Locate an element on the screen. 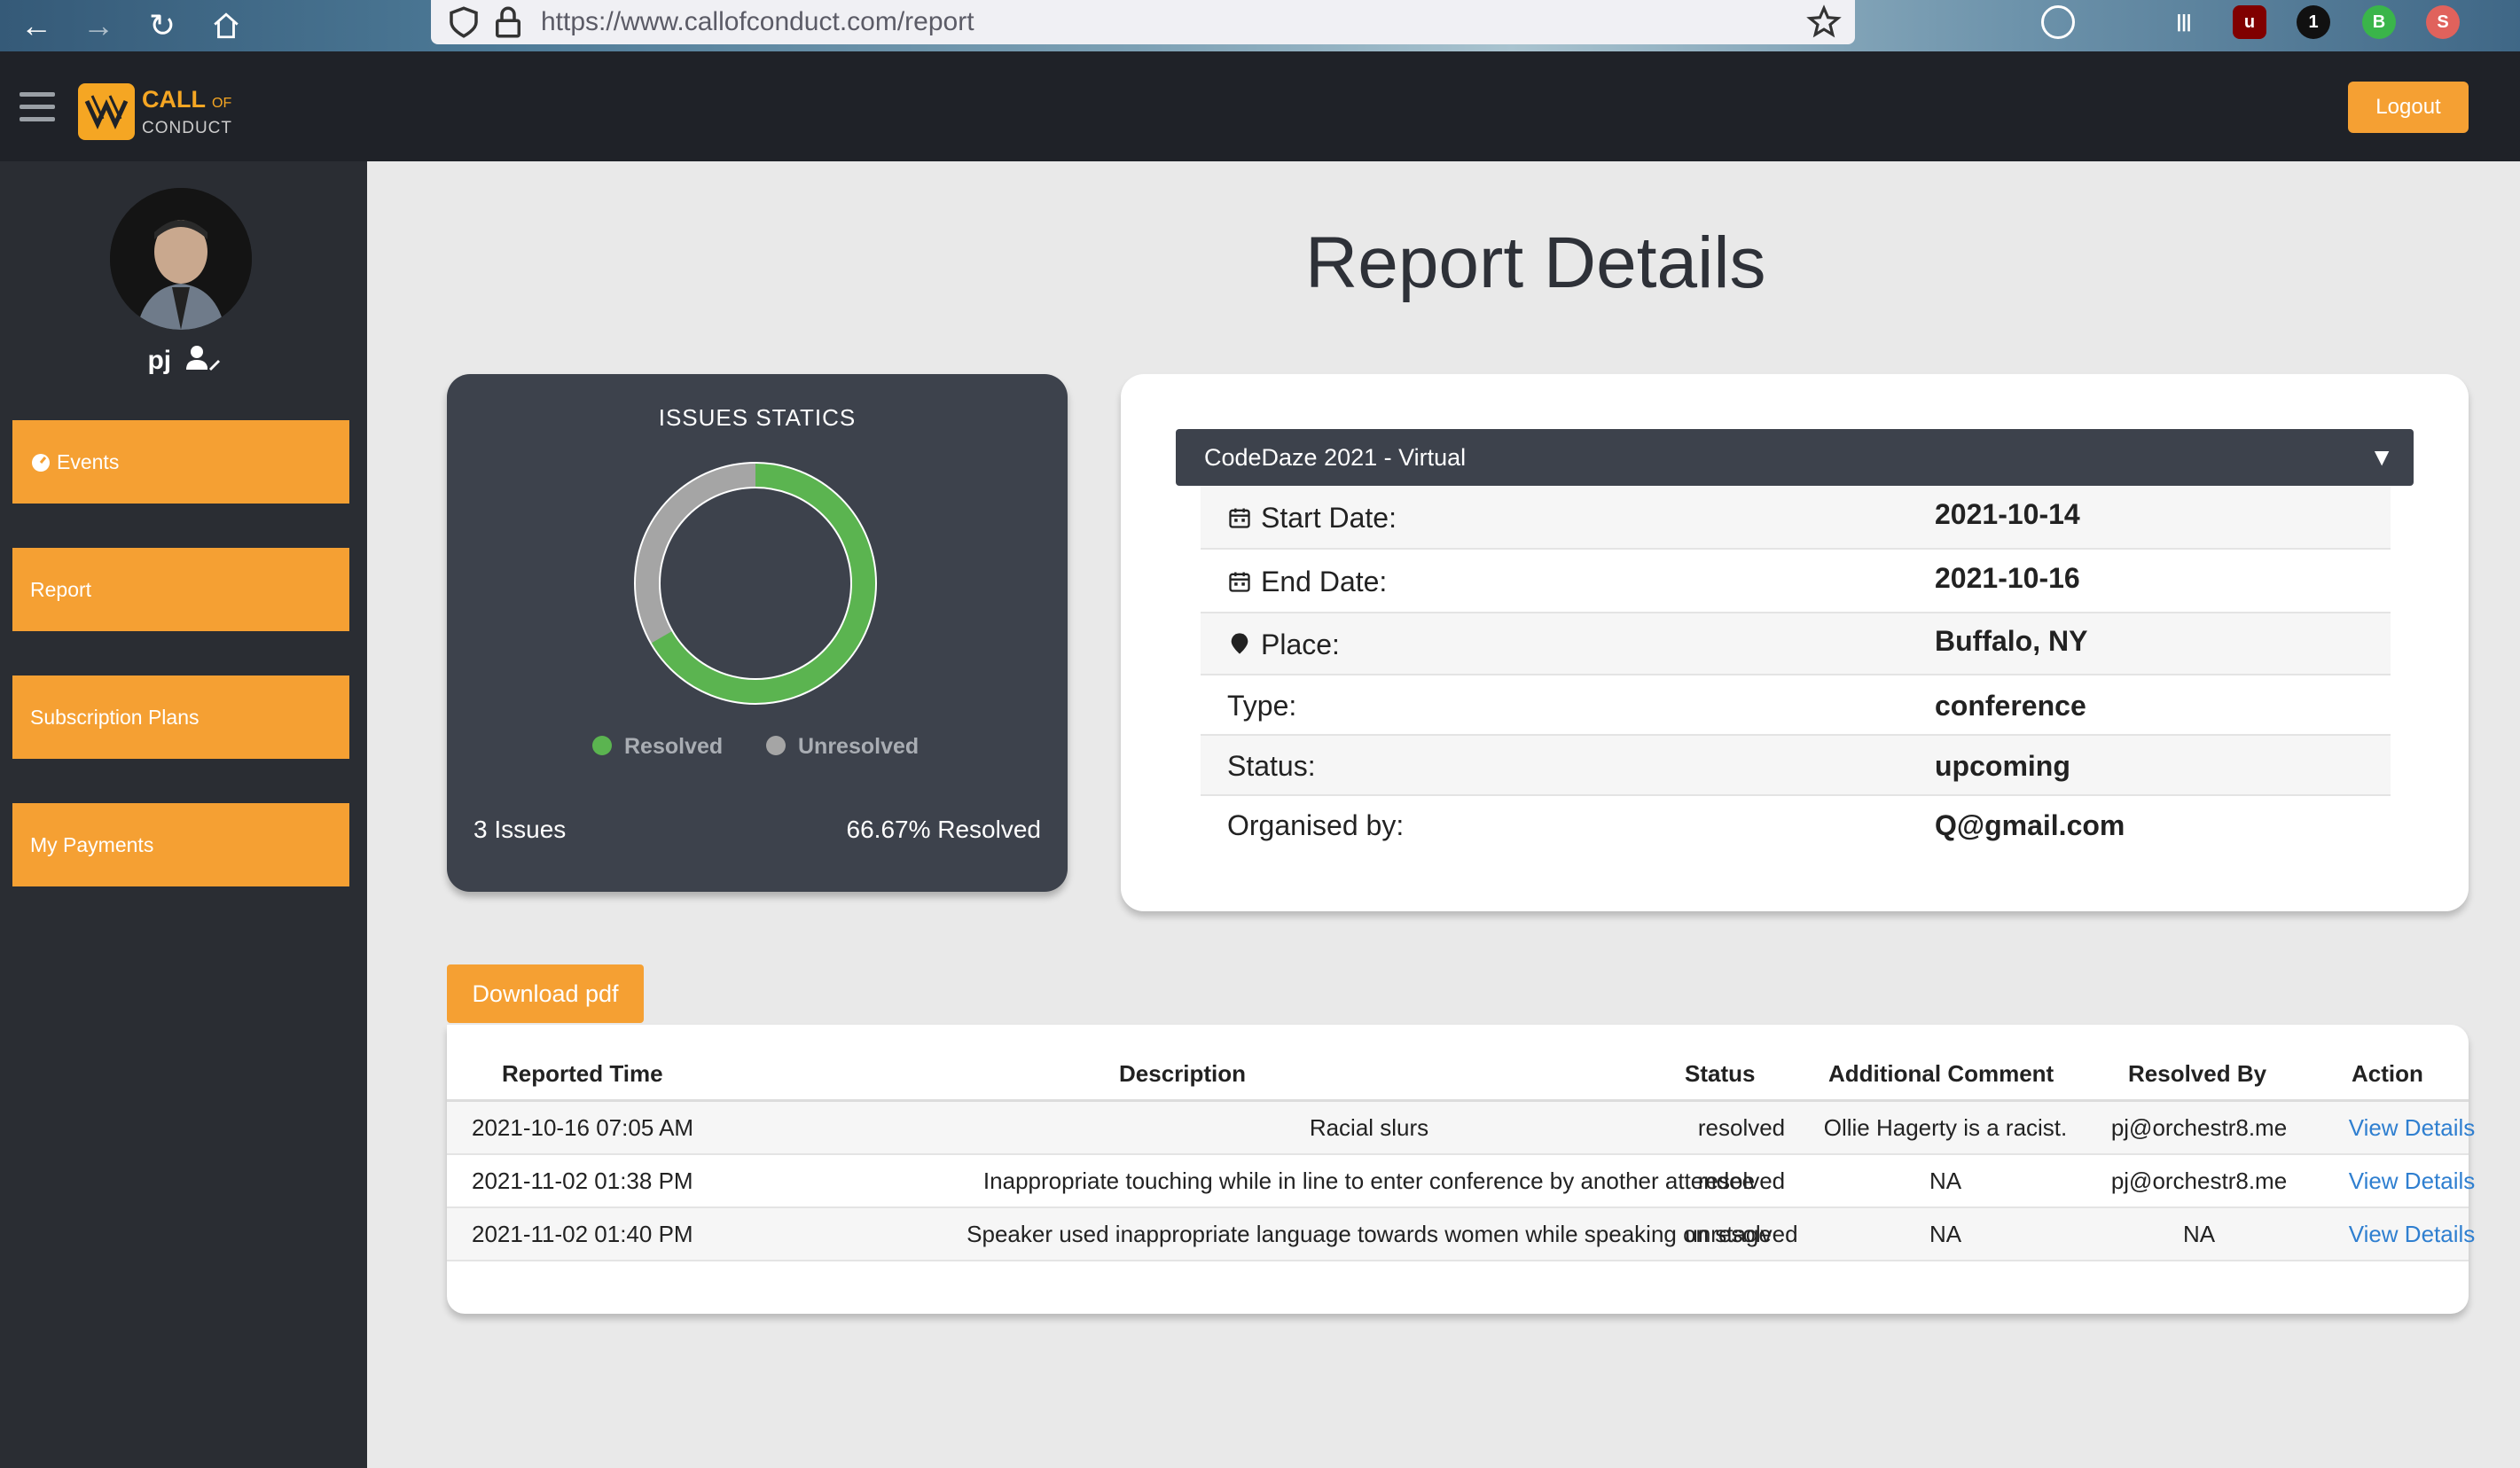 This screenshot has height=1468, width=2520. page-title: Report Details is located at coordinates (1535, 263).